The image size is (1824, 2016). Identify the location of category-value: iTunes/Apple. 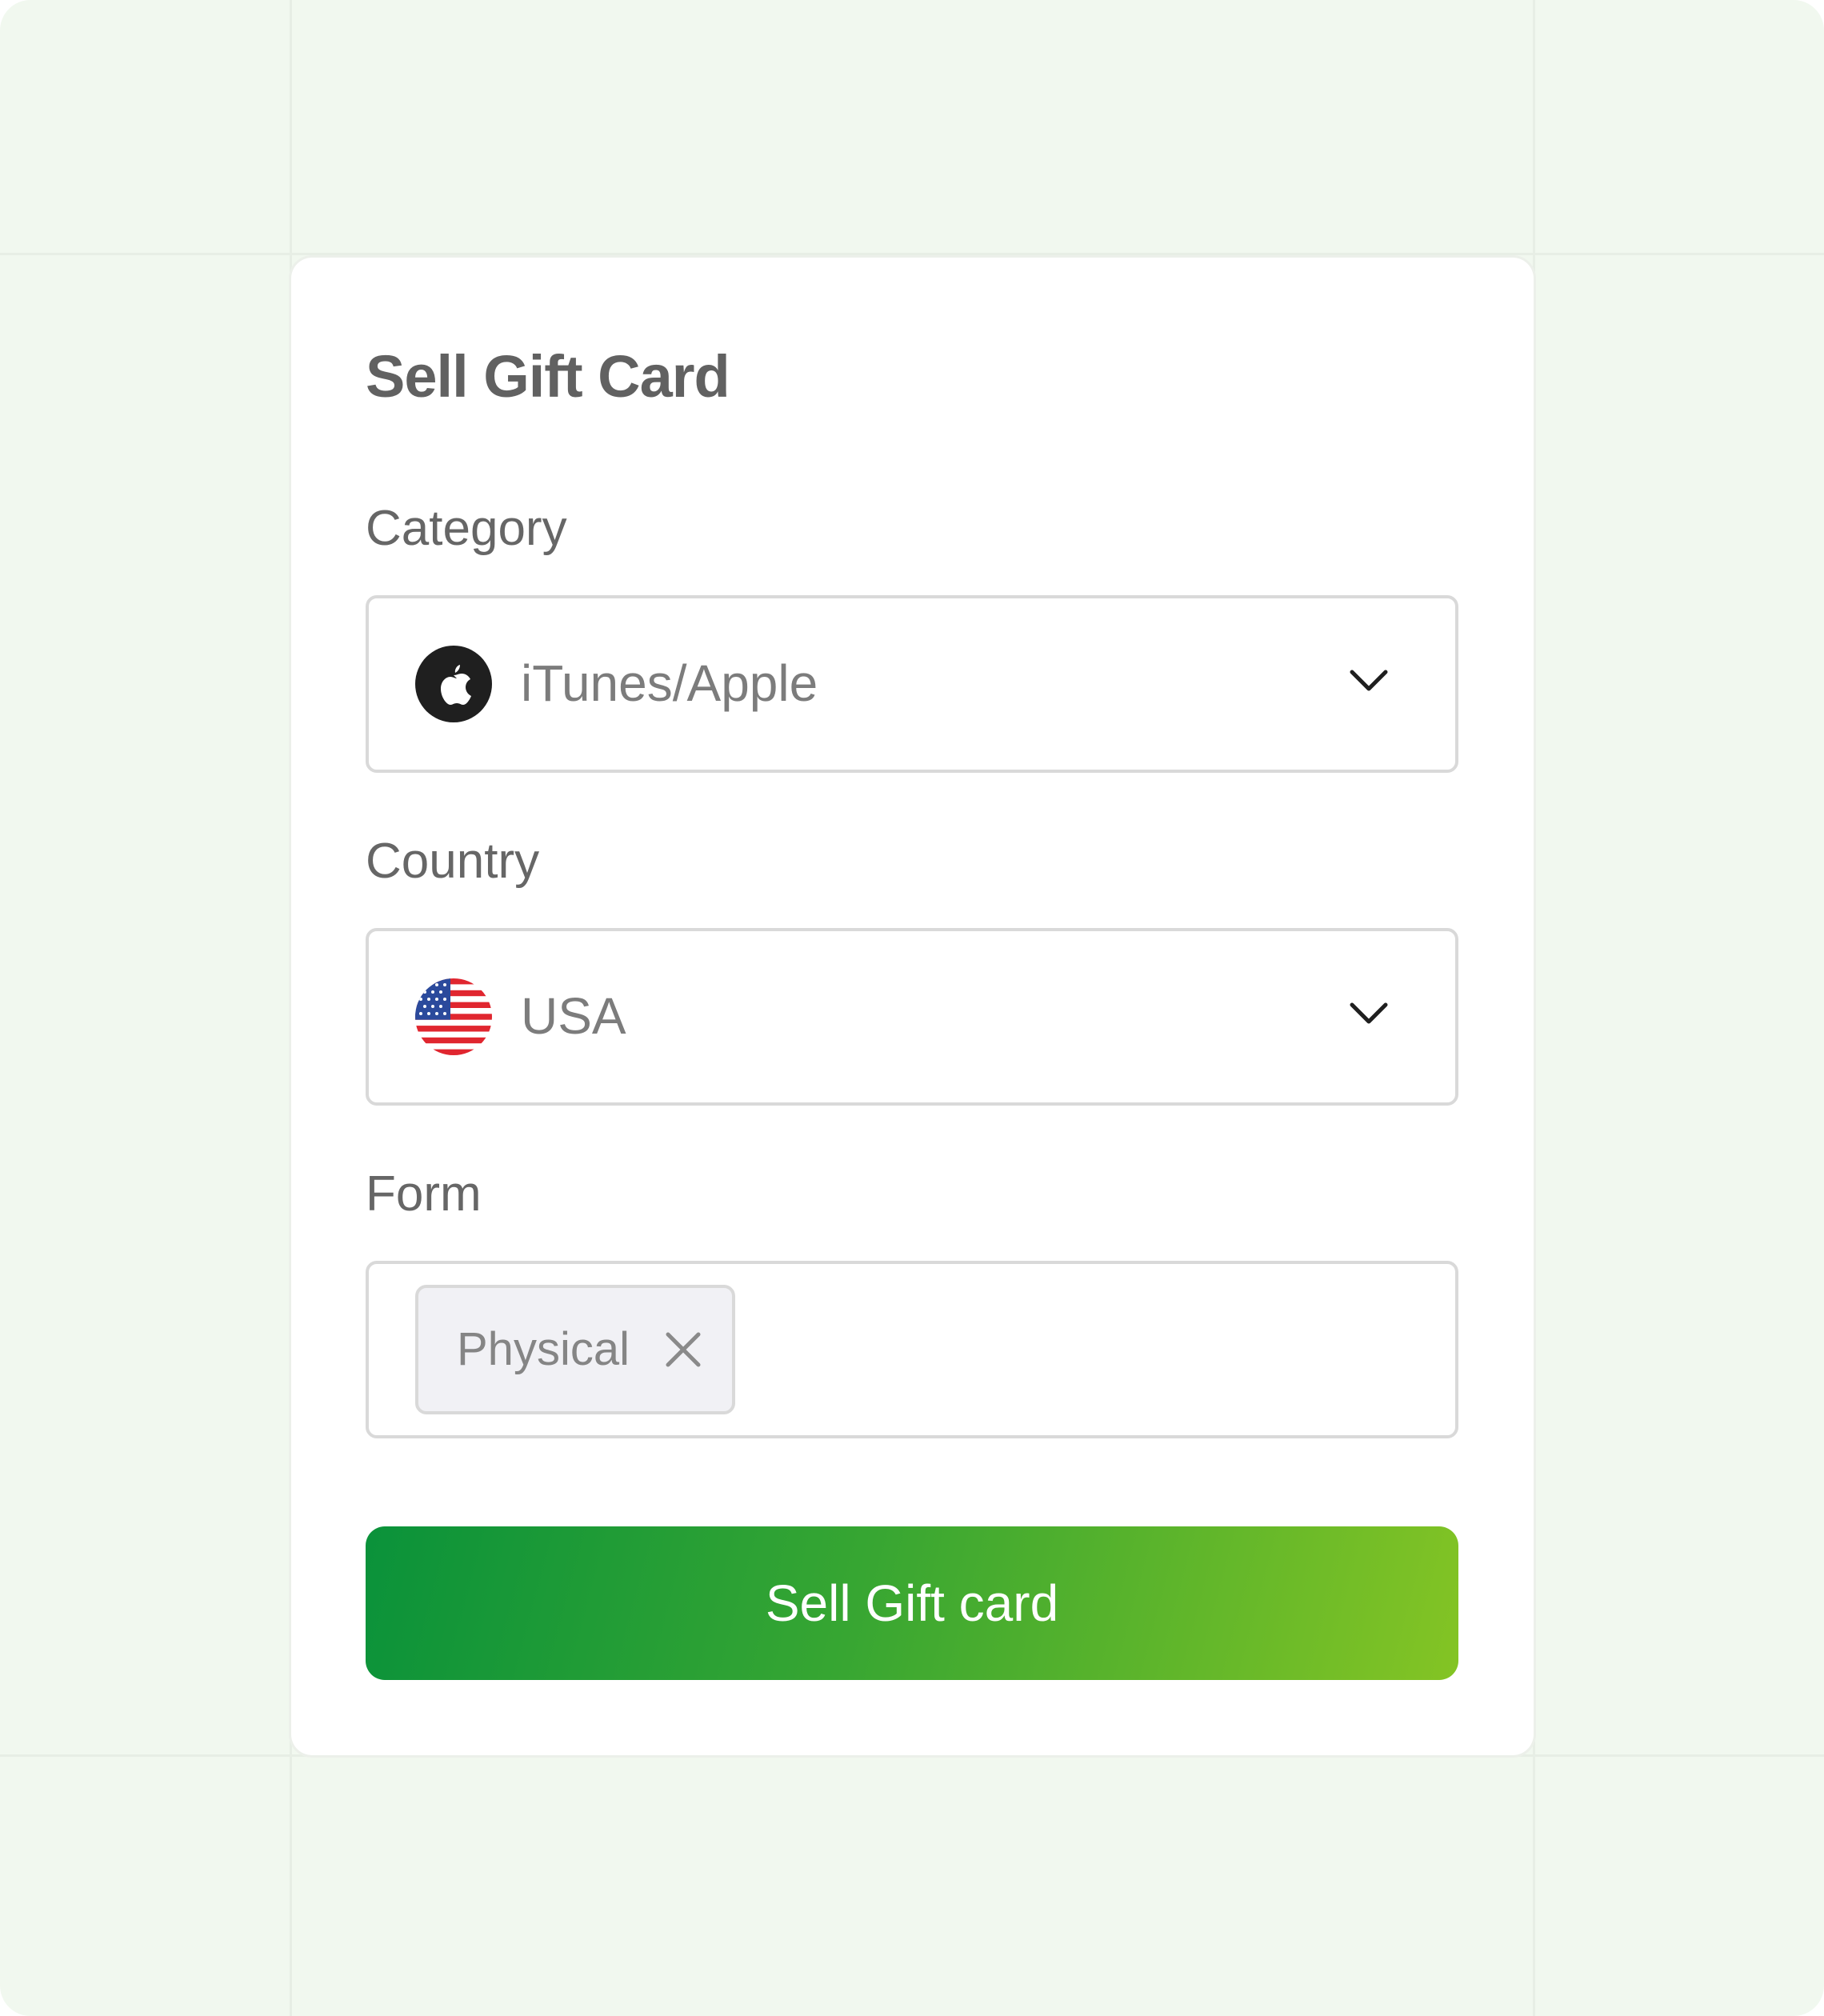
(669, 683).